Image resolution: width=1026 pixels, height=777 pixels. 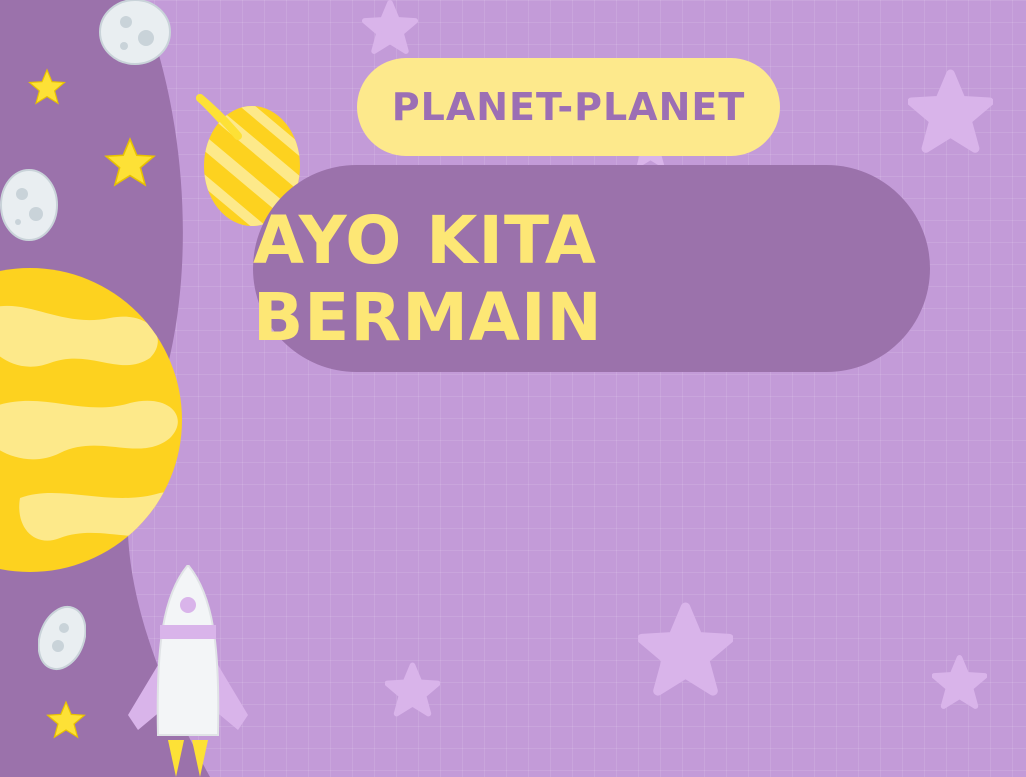 What do you see at coordinates (91, 420) in the screenshot?
I see `planet-icon` at bounding box center [91, 420].